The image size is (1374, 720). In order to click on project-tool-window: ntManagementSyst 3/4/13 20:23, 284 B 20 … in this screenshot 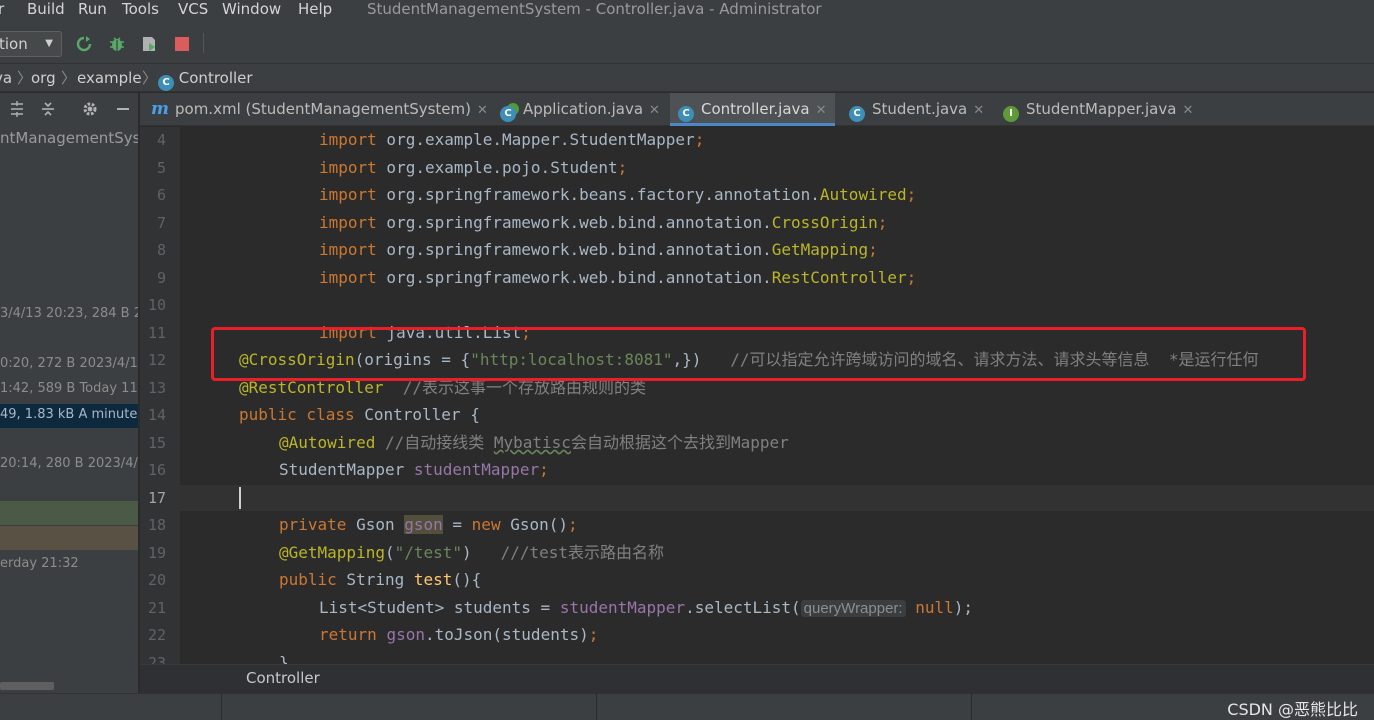, I will do `click(69, 393)`.